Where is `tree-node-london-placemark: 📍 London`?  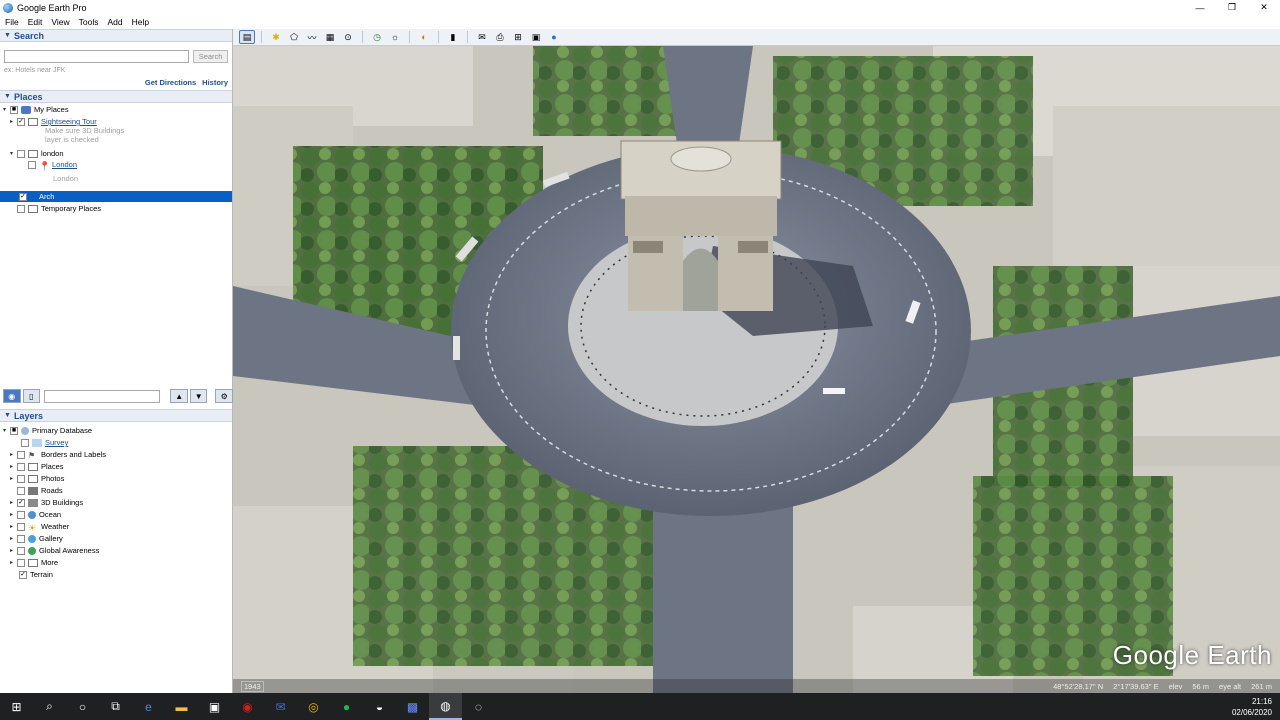
tree-node-london-placemark: 📍 London is located at coordinates (52, 165).